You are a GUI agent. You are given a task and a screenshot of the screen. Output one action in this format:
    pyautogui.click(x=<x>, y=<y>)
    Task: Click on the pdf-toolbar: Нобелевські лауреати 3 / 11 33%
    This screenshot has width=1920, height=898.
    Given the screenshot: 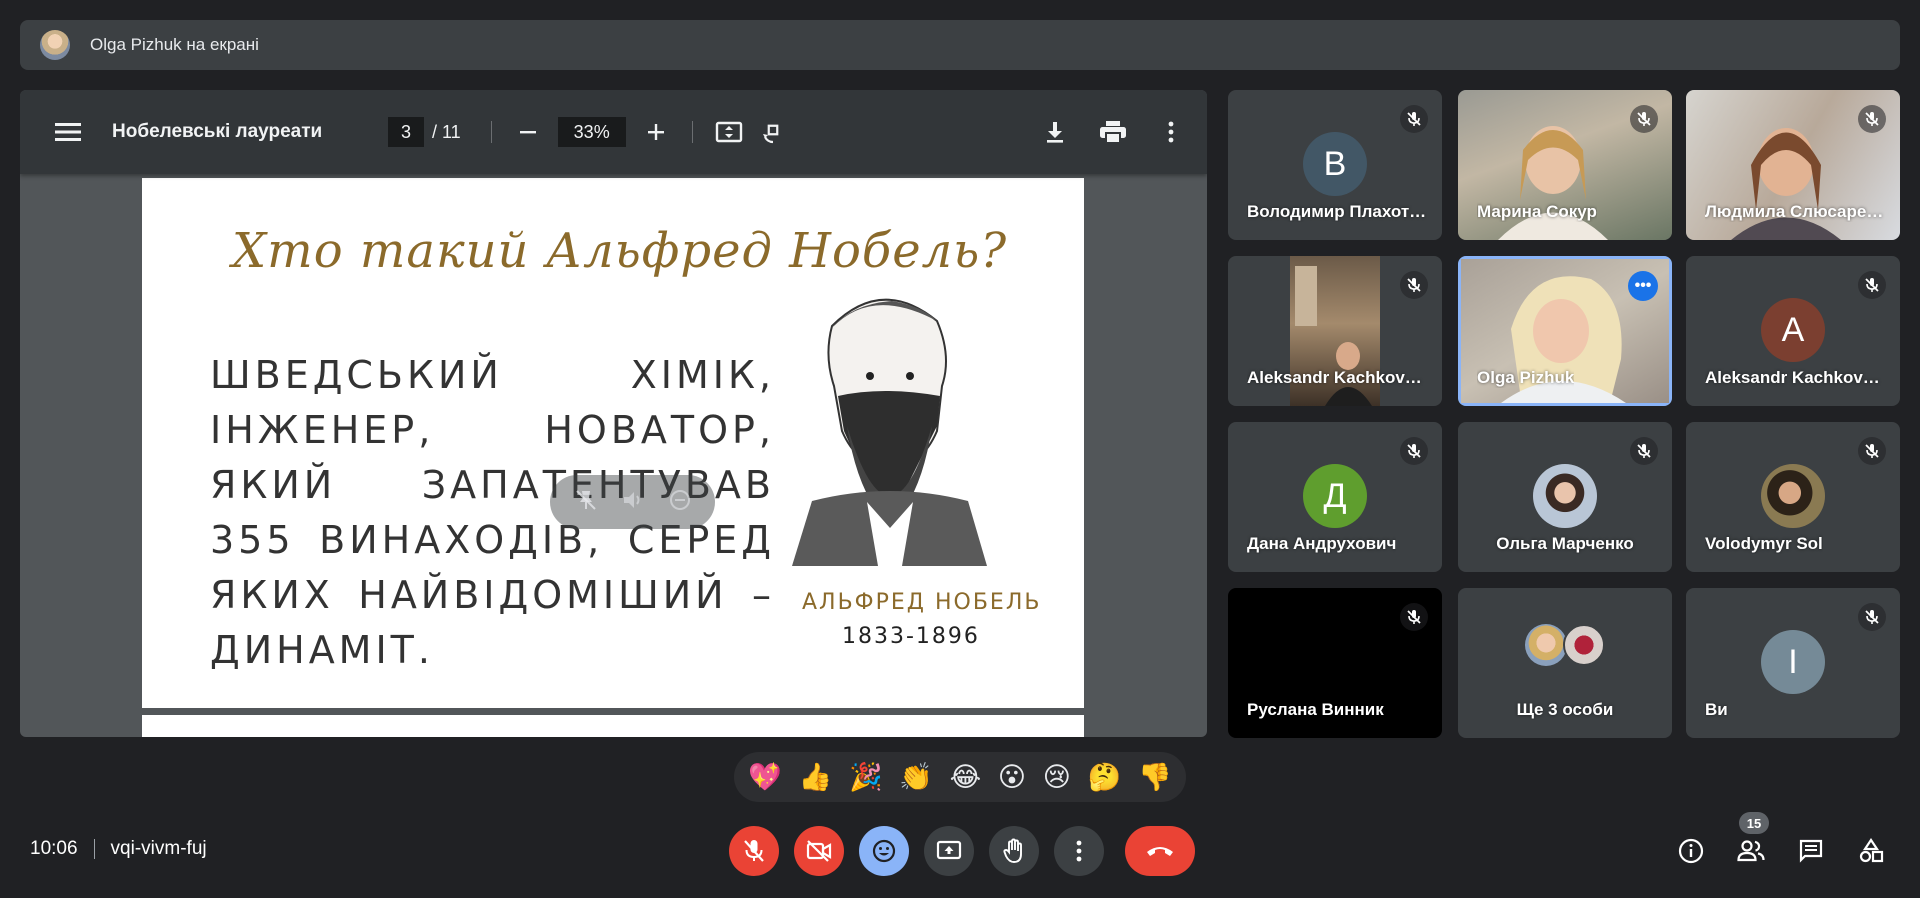 What is the action you would take?
    pyautogui.click(x=613, y=132)
    